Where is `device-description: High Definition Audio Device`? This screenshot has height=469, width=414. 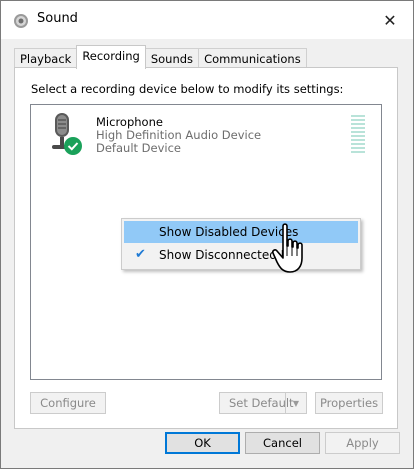 device-description: High Definition Audio Device is located at coordinates (179, 135).